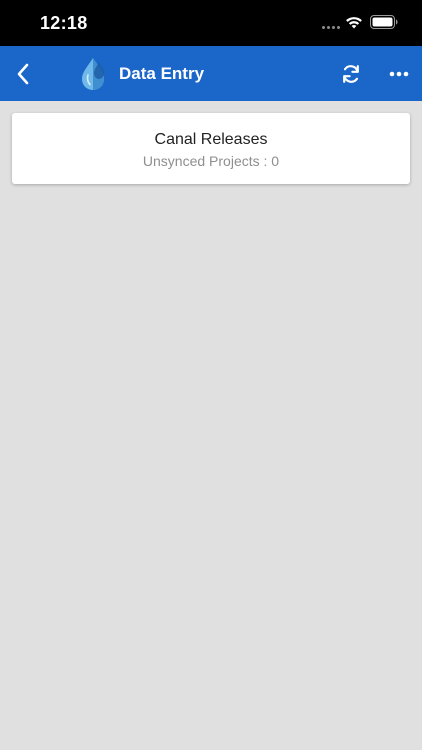 The height and width of the screenshot is (750, 422). Describe the element at coordinates (331, 27) in the screenshot. I see `signal-dots-icon` at that location.